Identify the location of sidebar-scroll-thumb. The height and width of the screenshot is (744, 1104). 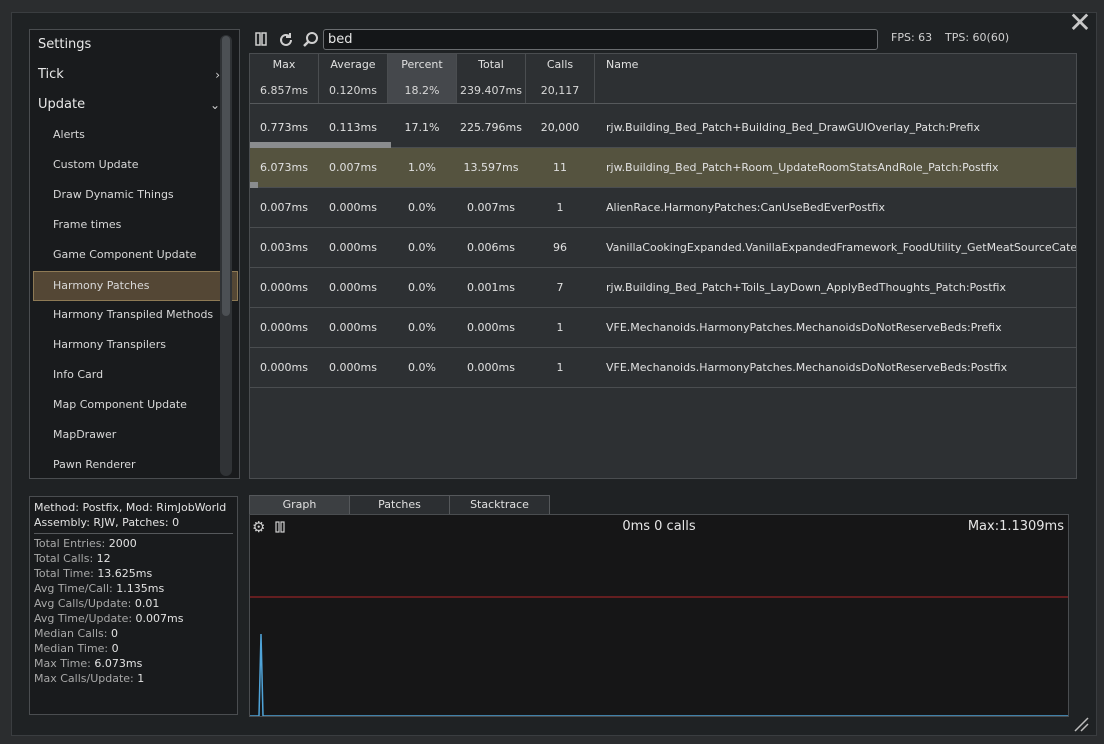
(226, 176).